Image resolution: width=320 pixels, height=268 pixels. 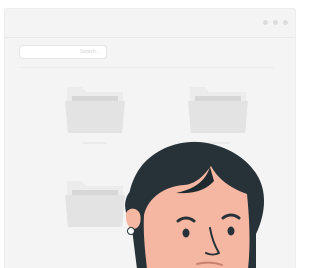 I want to click on window-controls, so click(x=275, y=22).